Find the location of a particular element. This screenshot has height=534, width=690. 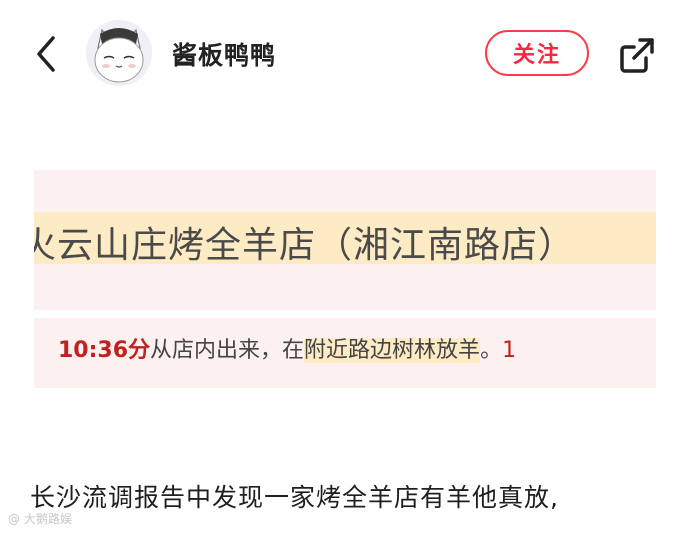

back-button is located at coordinates (46, 54).